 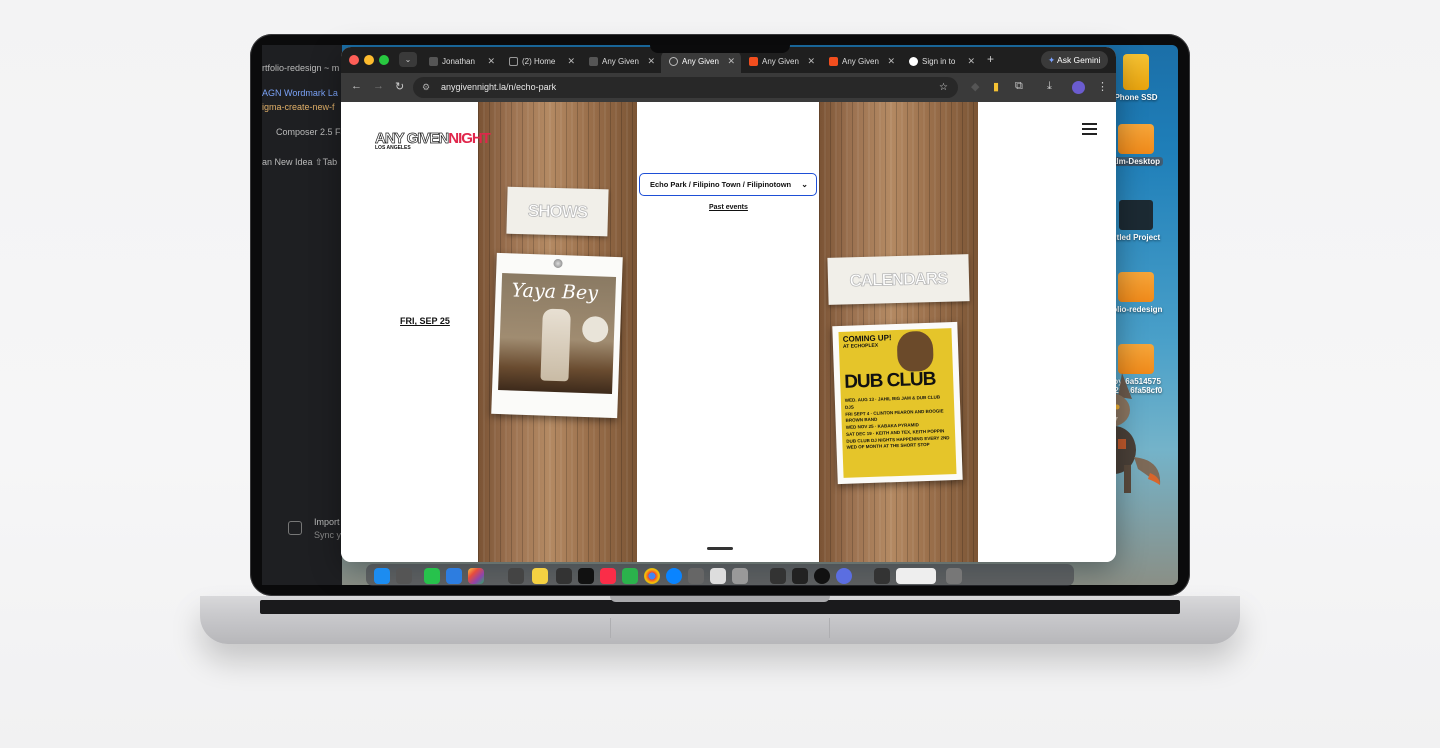 I want to click on poster-line: AT ECHOPLEX, so click(x=860, y=346).